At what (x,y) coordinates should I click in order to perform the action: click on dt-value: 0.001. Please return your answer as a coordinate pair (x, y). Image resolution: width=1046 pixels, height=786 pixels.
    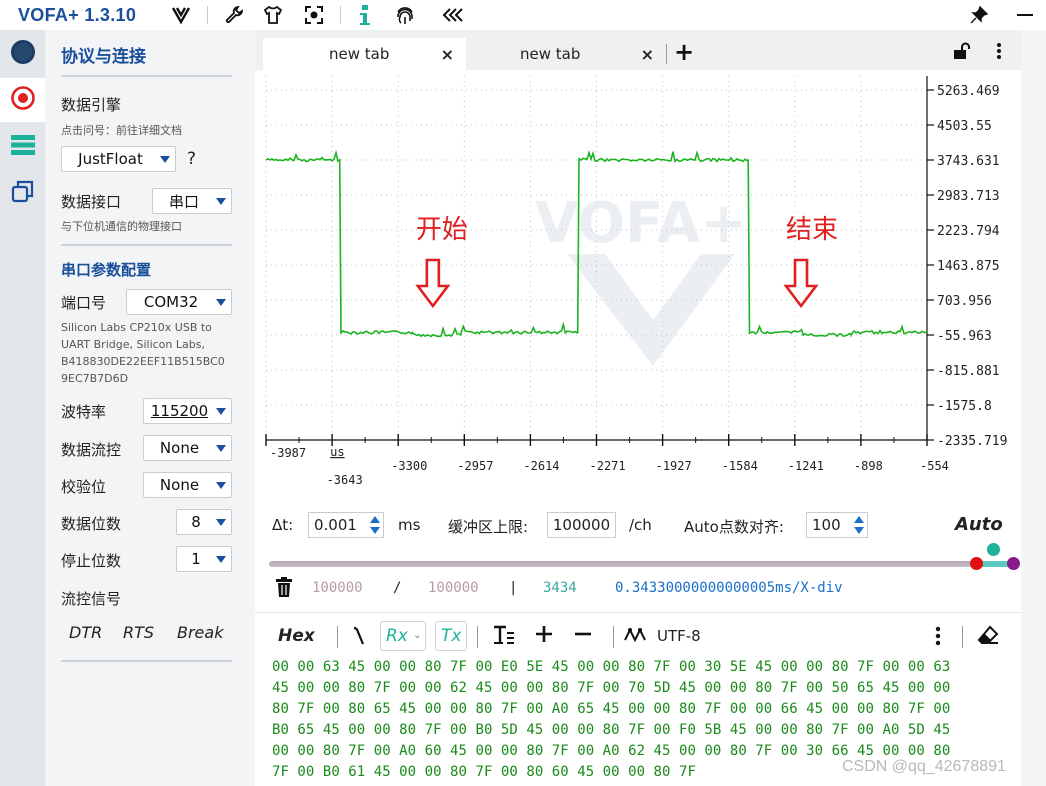
    Looking at the image, I should click on (335, 525).